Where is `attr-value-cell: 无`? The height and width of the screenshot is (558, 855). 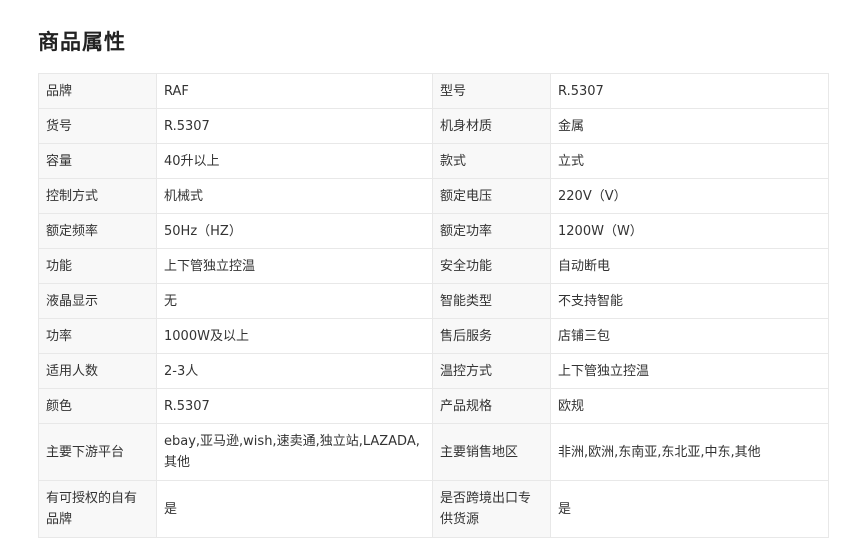 attr-value-cell: 无 is located at coordinates (294, 301).